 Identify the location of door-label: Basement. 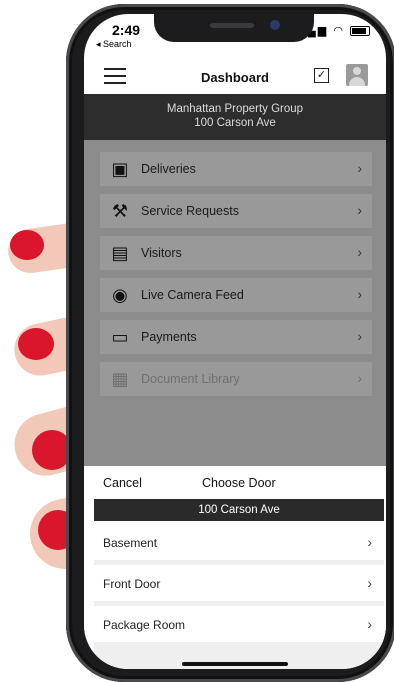
(130, 543).